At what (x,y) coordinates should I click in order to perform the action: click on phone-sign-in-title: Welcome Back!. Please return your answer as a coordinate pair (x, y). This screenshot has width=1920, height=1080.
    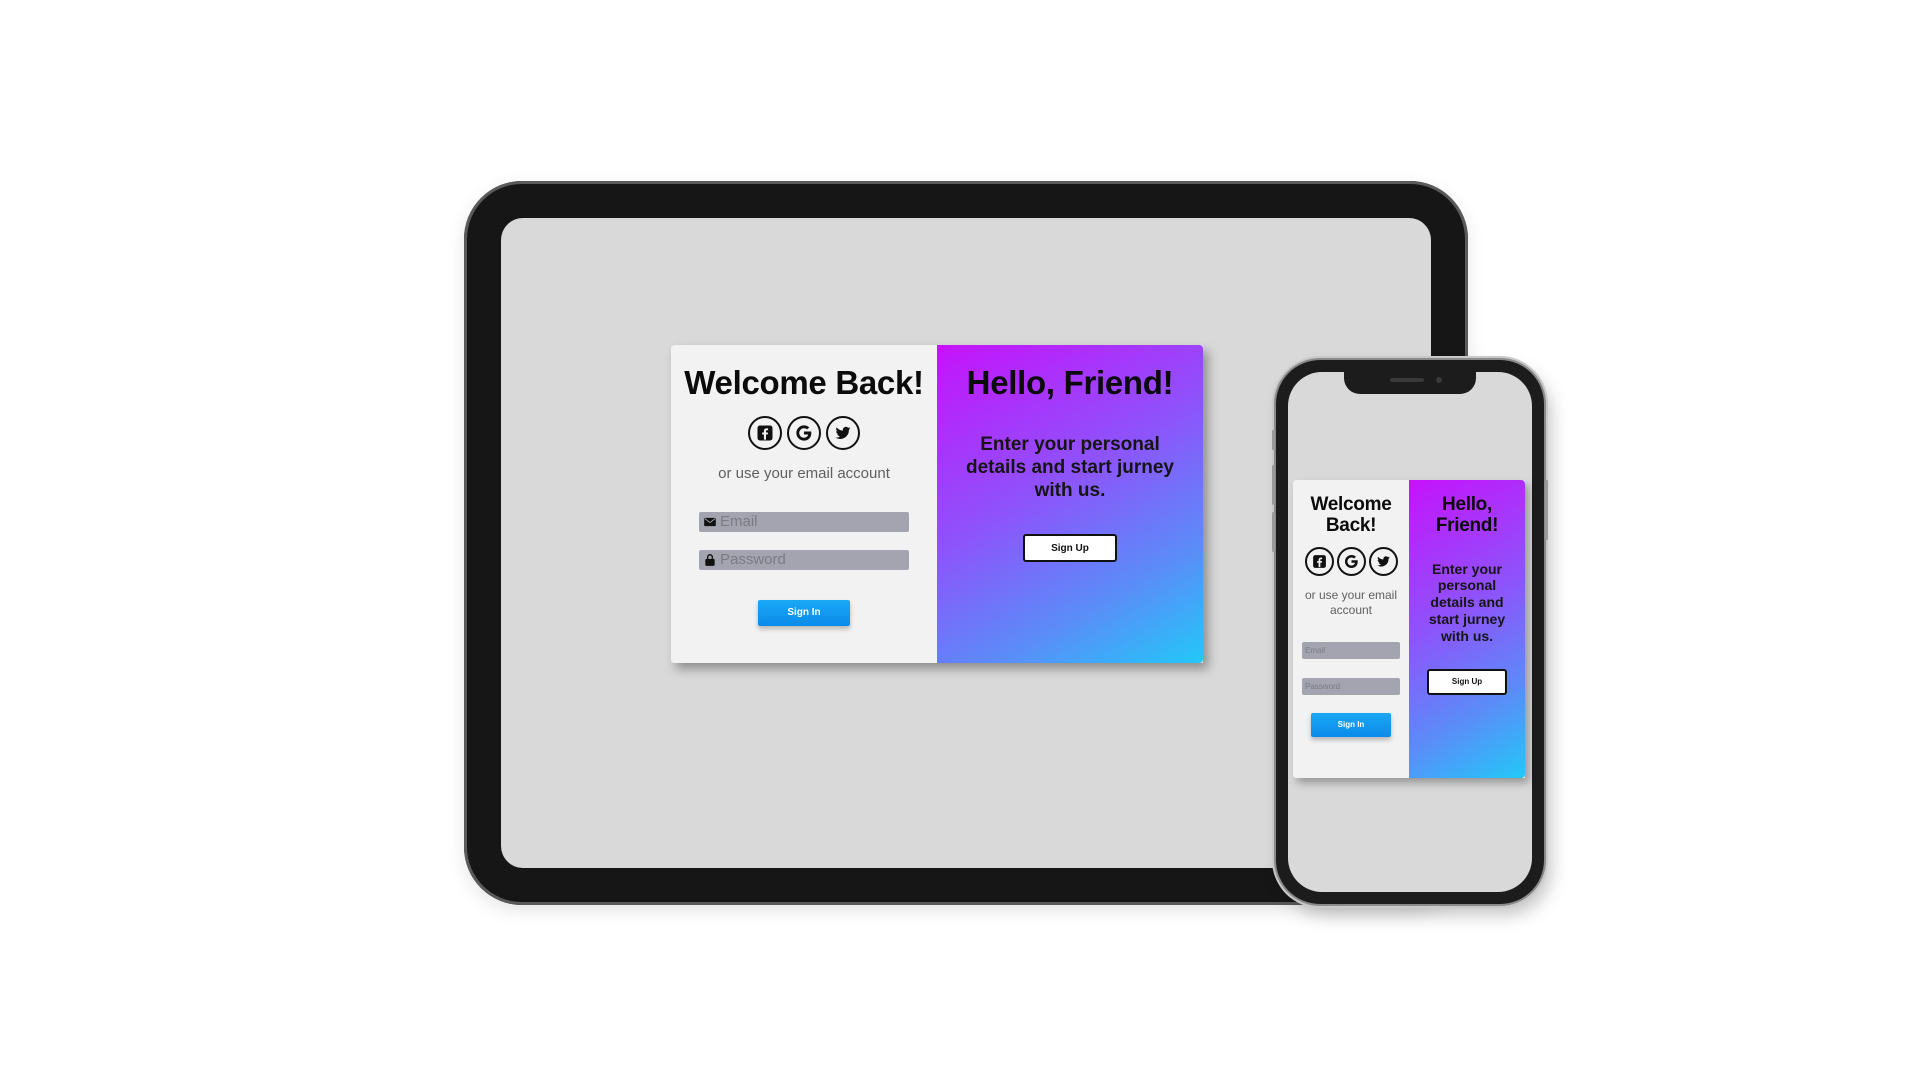
    Looking at the image, I should click on (1351, 515).